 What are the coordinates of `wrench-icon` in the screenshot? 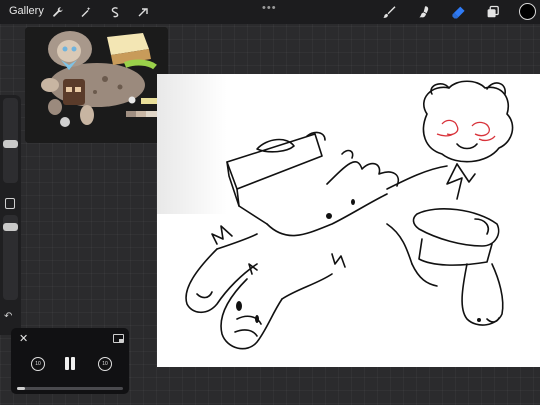 It's located at (58, 12).